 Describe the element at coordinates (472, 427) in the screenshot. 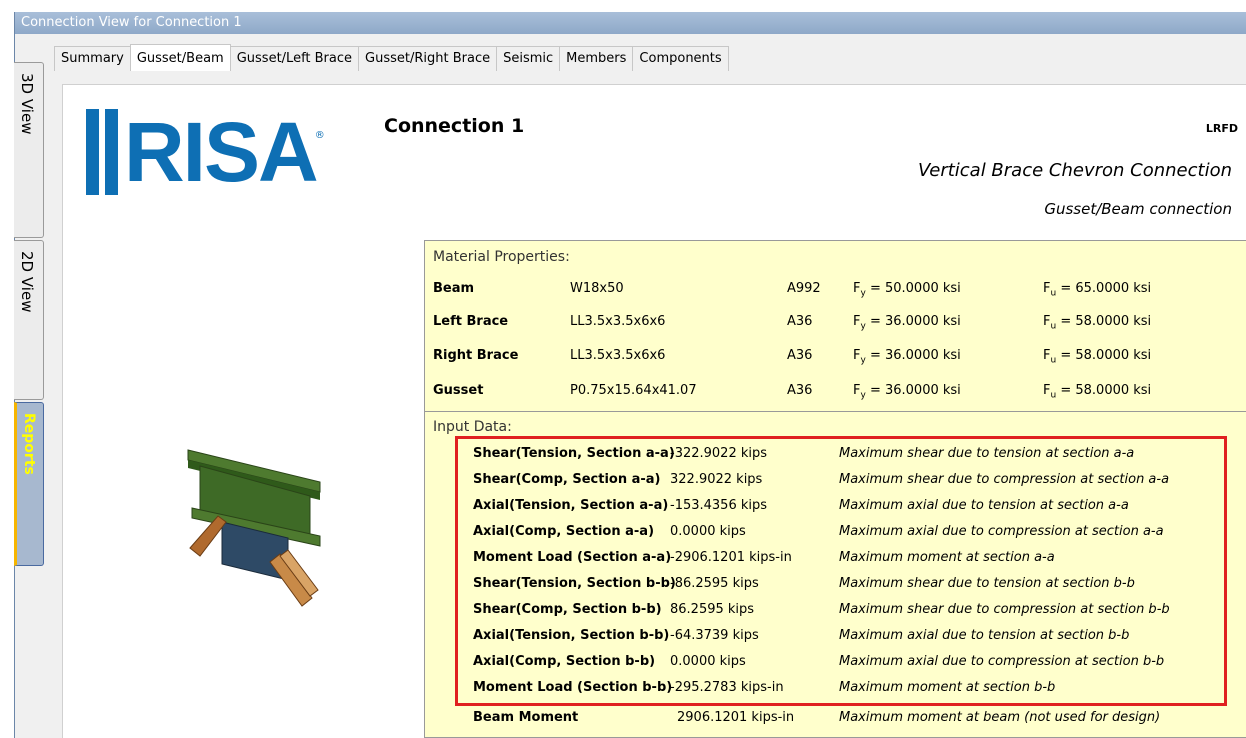

I see `input-data-header: Input Data:` at that location.